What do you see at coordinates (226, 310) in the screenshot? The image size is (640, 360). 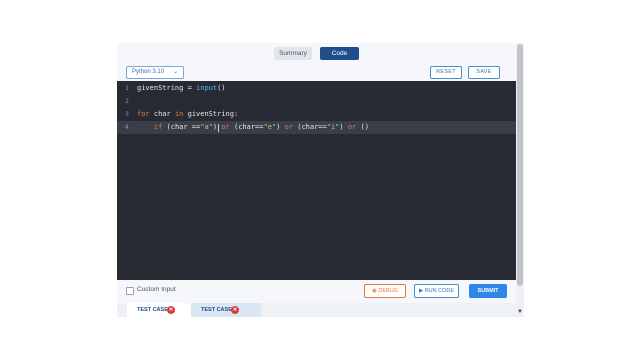 I see `tab-test-case-2: TEST CASE 2 ✕` at bounding box center [226, 310].